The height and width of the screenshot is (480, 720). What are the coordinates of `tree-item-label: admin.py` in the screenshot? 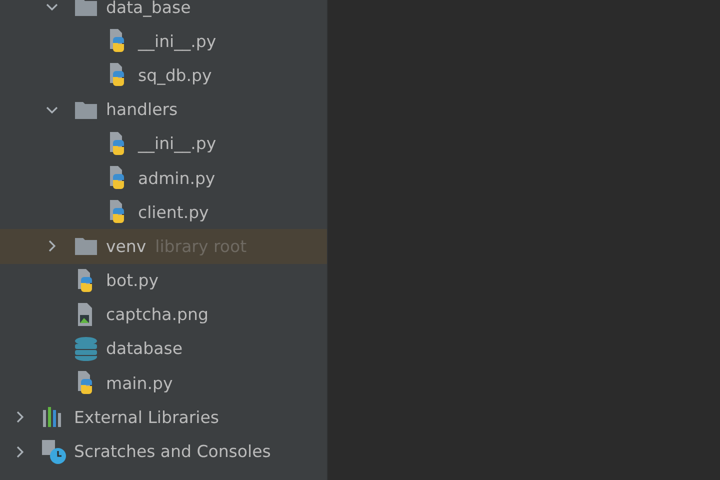 It's located at (177, 178).